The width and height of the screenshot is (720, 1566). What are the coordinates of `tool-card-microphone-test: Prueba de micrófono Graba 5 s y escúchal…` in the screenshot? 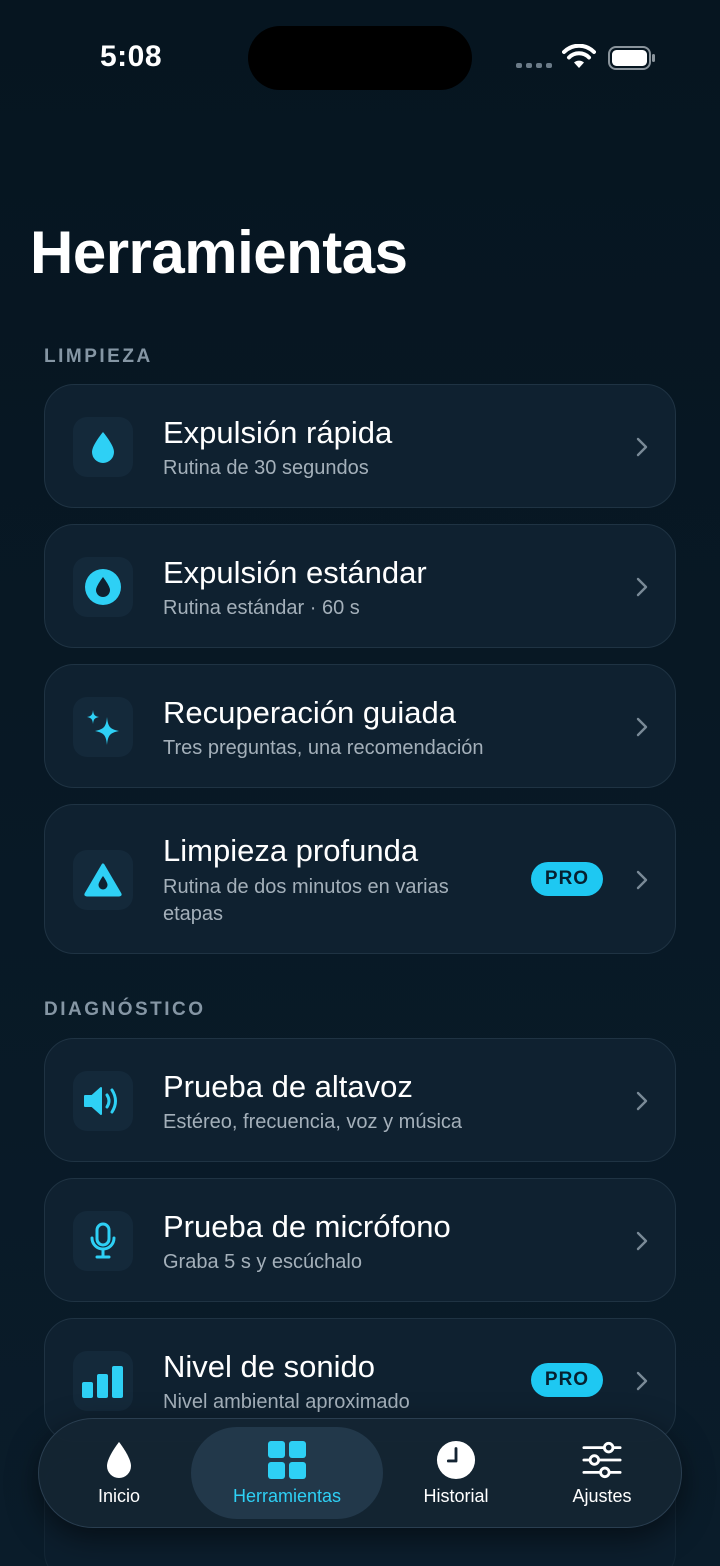 It's located at (360, 1240).